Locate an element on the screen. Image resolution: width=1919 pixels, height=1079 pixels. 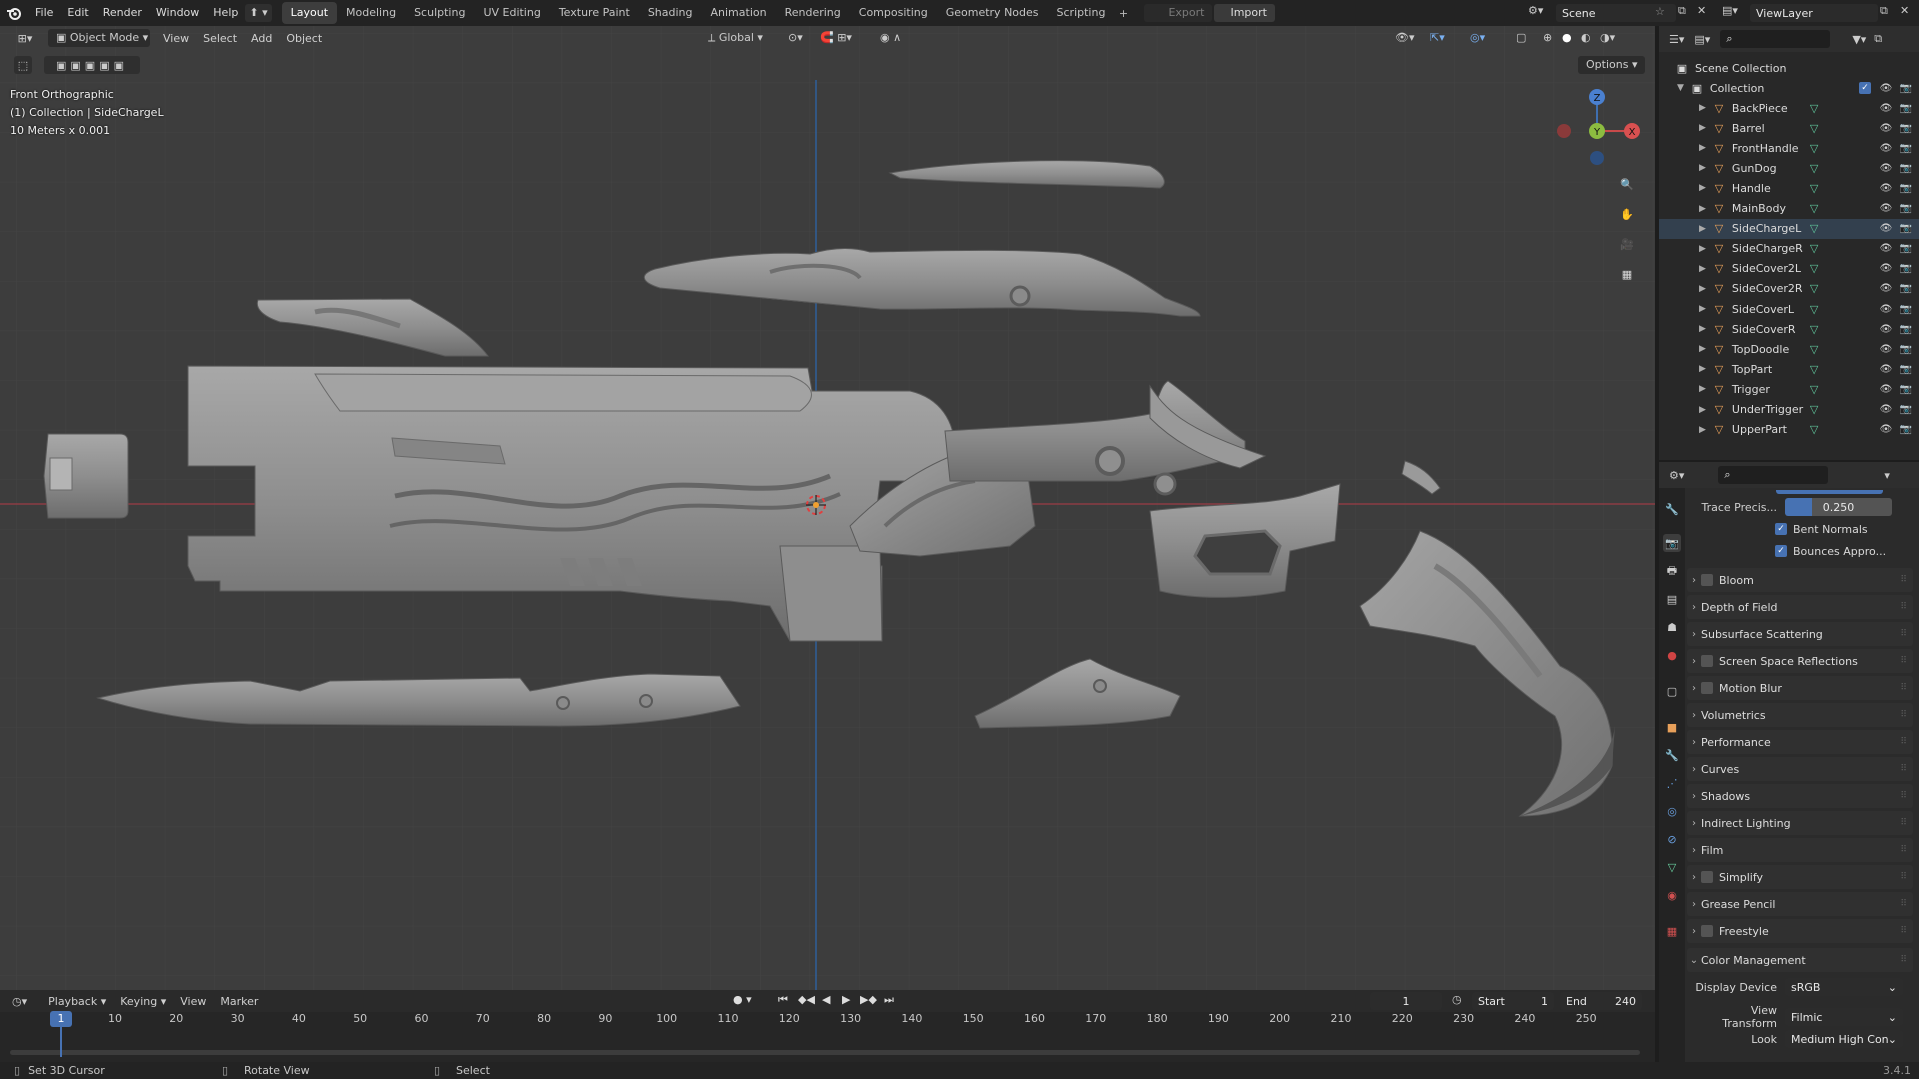
collection-eye-icon: 👁 is located at coordinates (1886, 88).